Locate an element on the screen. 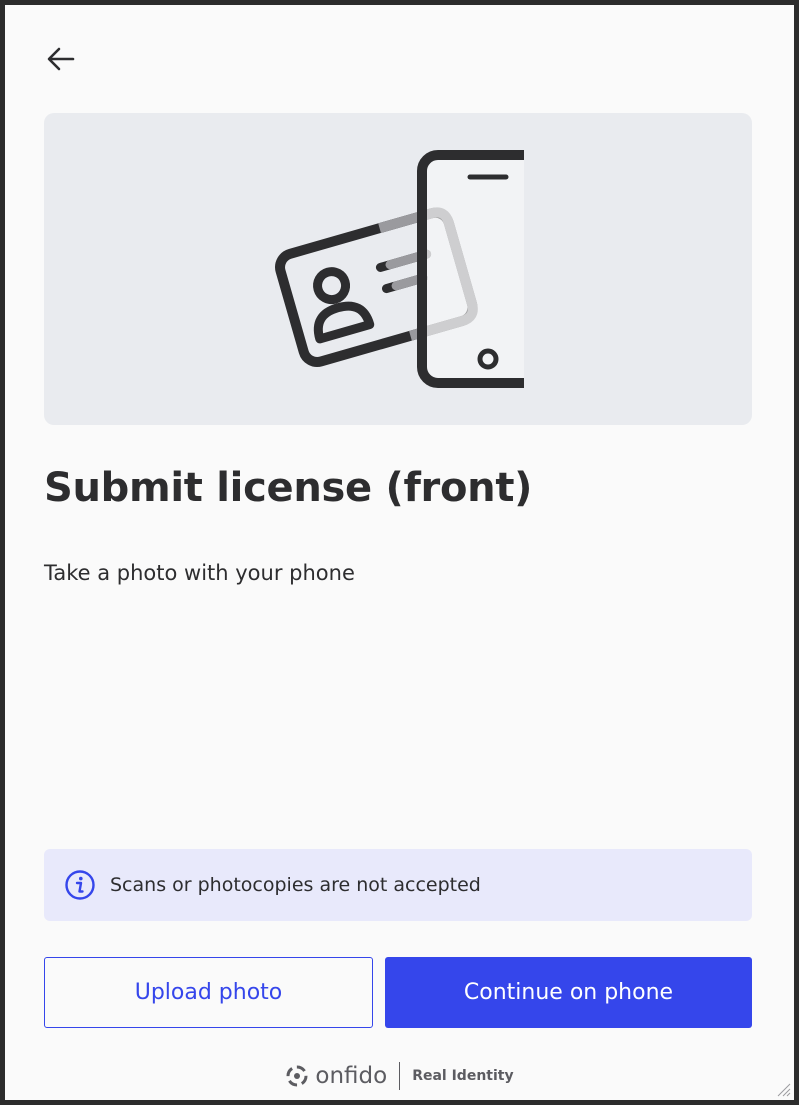  upload-photo-button: Upload photo is located at coordinates (208, 992).